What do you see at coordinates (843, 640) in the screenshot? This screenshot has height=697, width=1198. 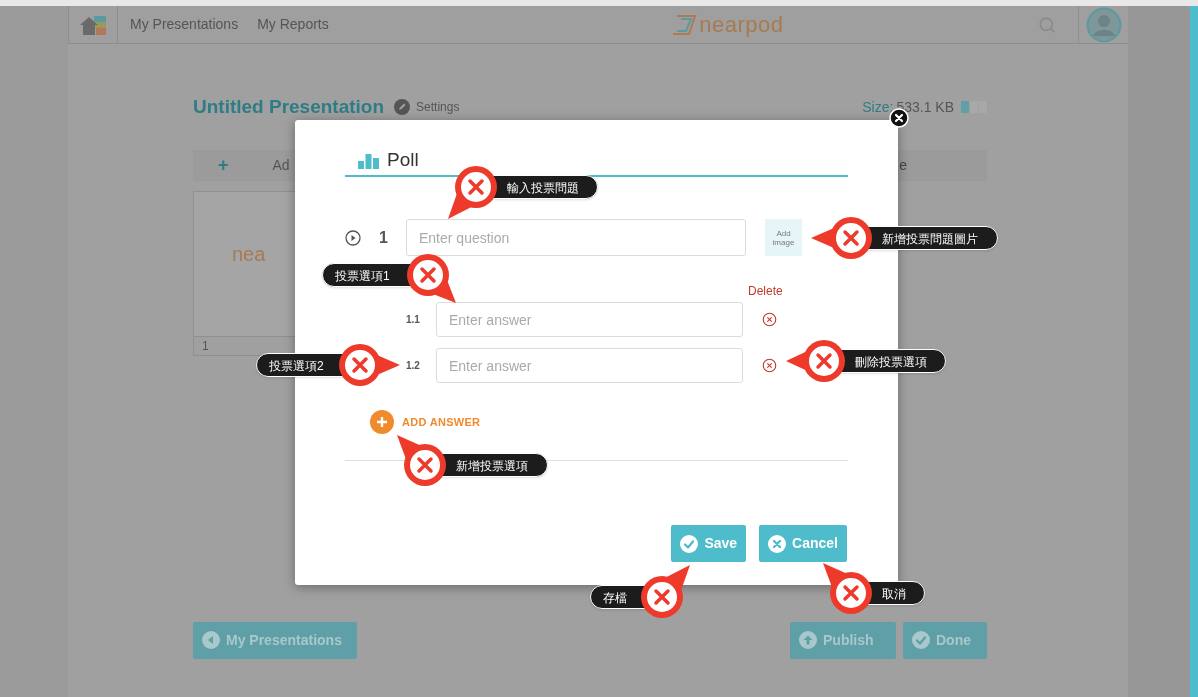 I see `footer-button: Publish` at bounding box center [843, 640].